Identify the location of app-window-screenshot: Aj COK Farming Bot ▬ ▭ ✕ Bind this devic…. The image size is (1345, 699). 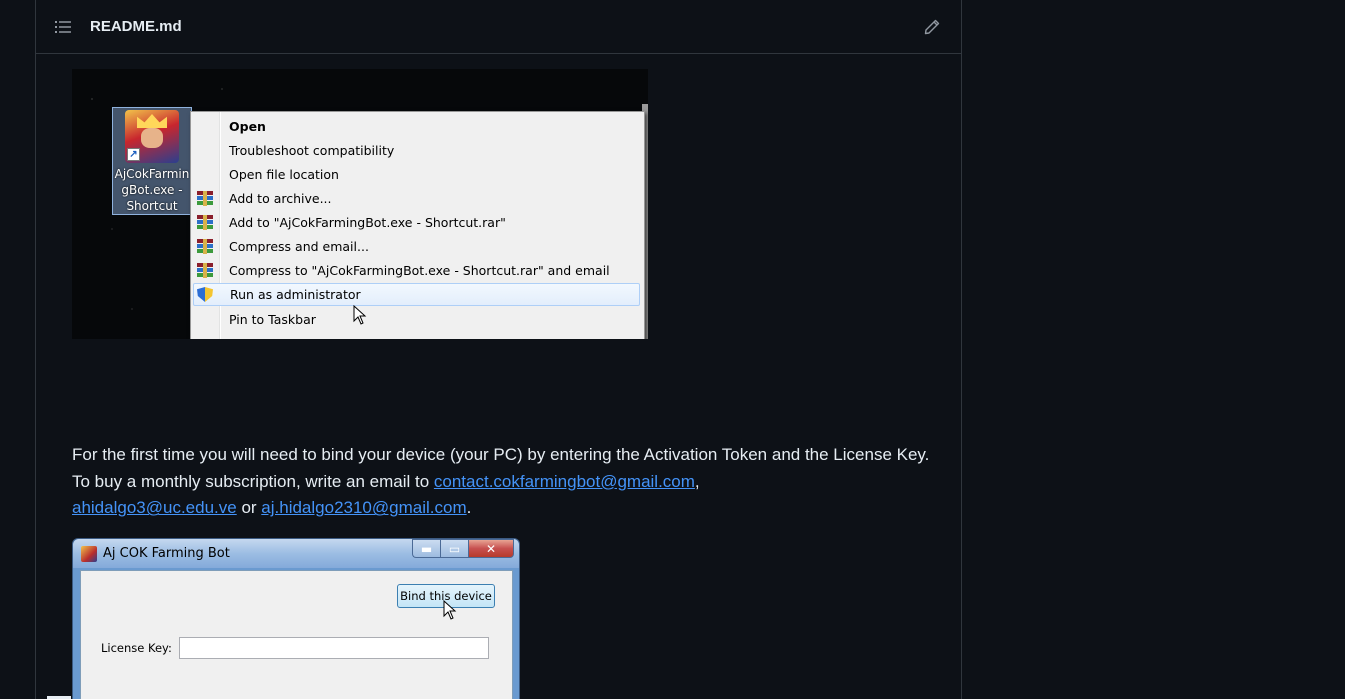
(296, 618).